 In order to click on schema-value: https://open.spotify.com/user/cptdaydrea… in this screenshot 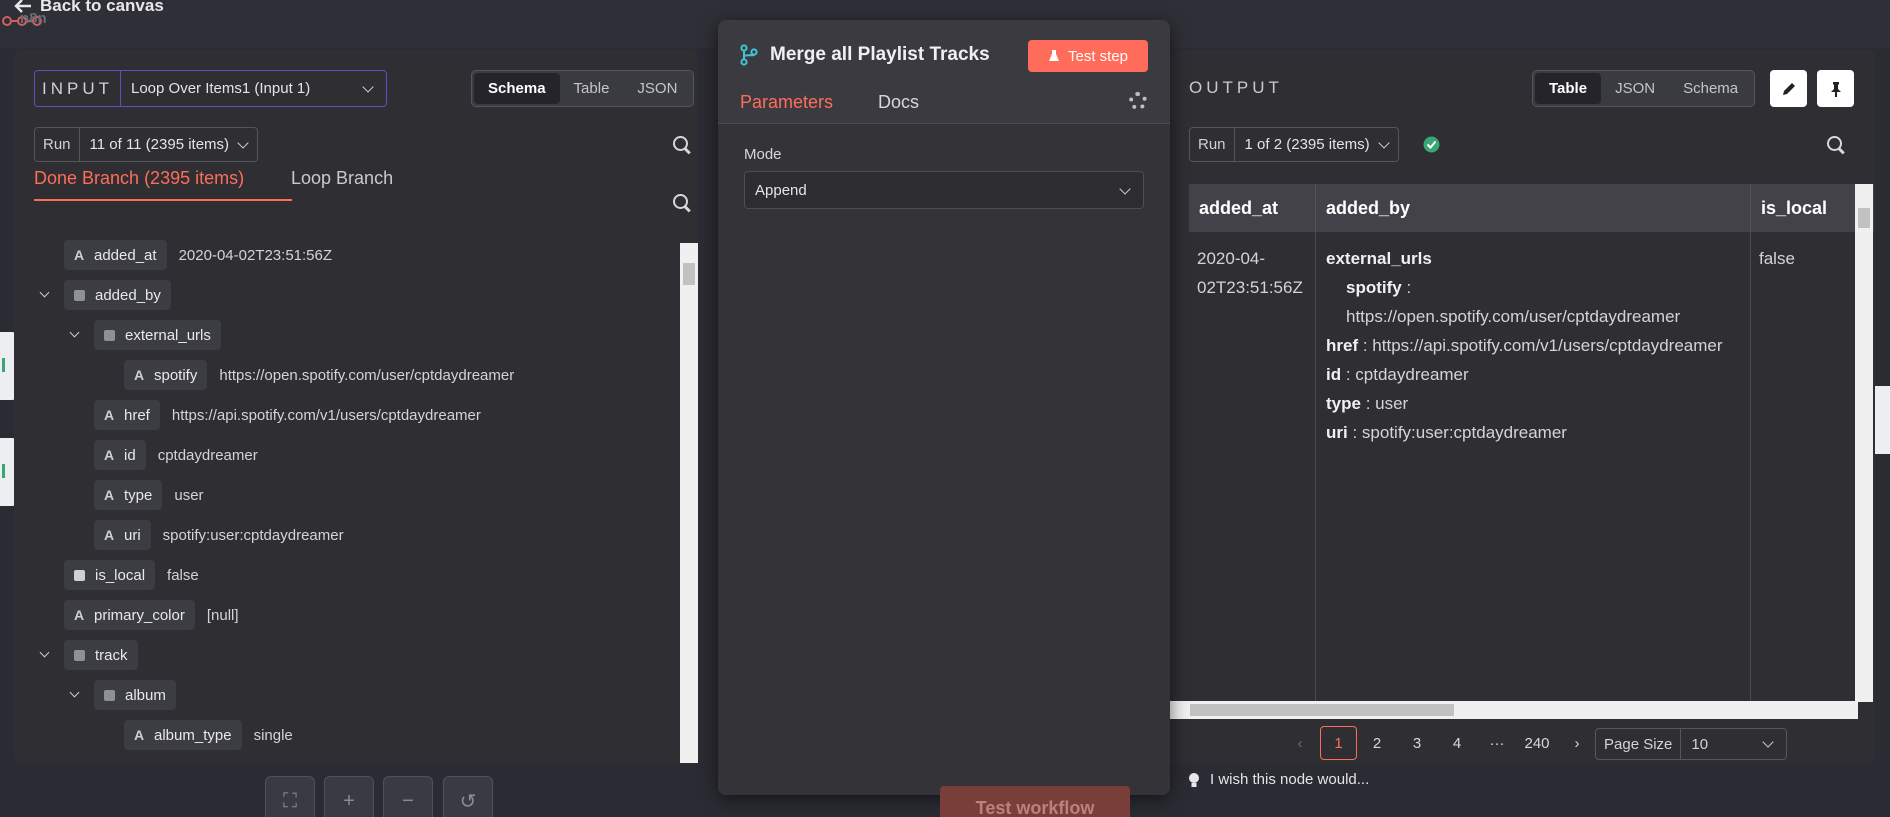, I will do `click(367, 375)`.